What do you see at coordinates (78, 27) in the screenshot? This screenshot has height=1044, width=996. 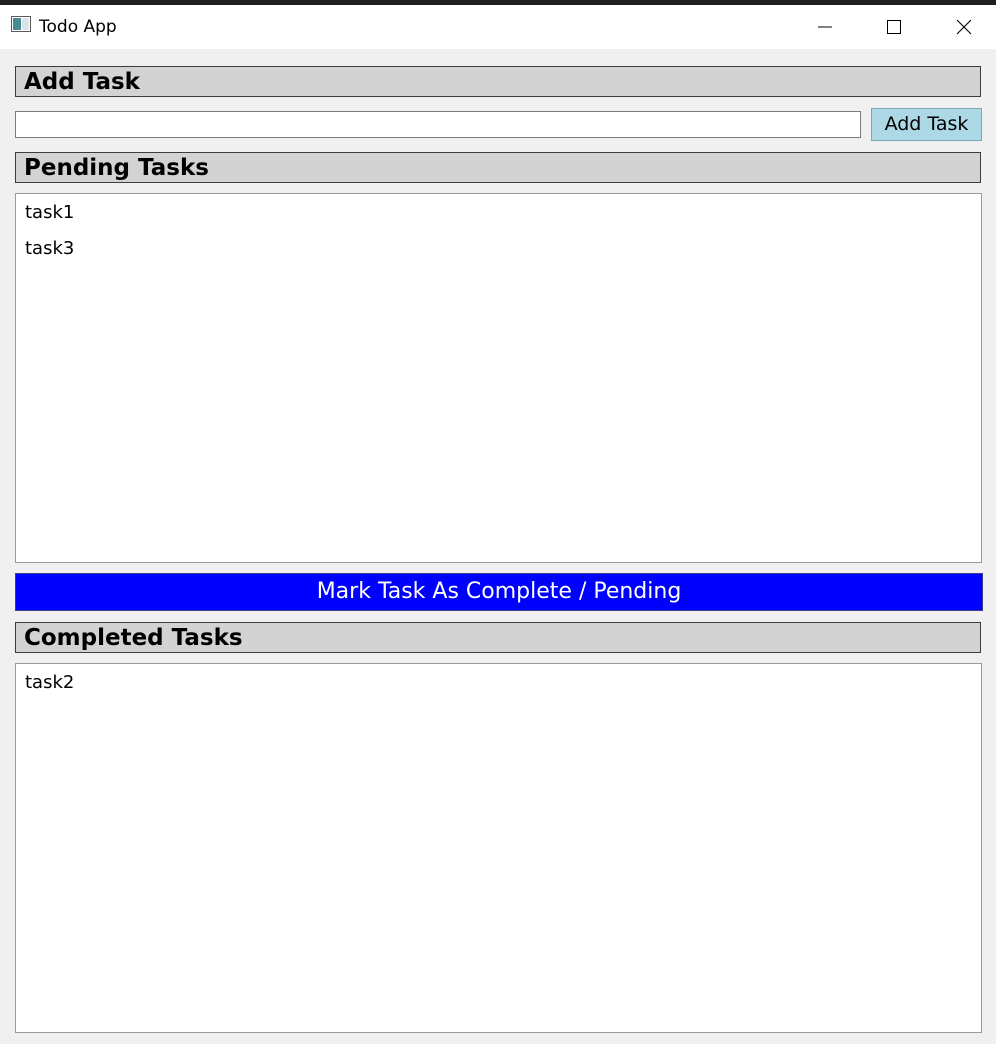 I see `window-title: Todo App` at bounding box center [78, 27].